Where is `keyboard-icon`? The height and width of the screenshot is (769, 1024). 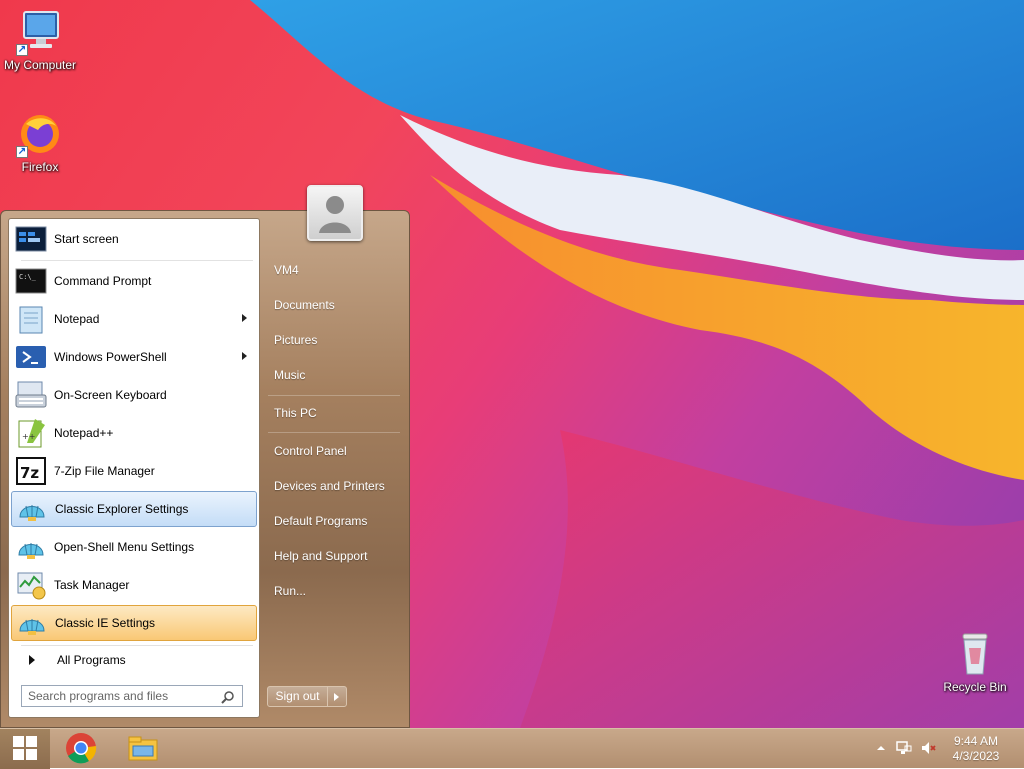
keyboard-icon is located at coordinates (31, 395).